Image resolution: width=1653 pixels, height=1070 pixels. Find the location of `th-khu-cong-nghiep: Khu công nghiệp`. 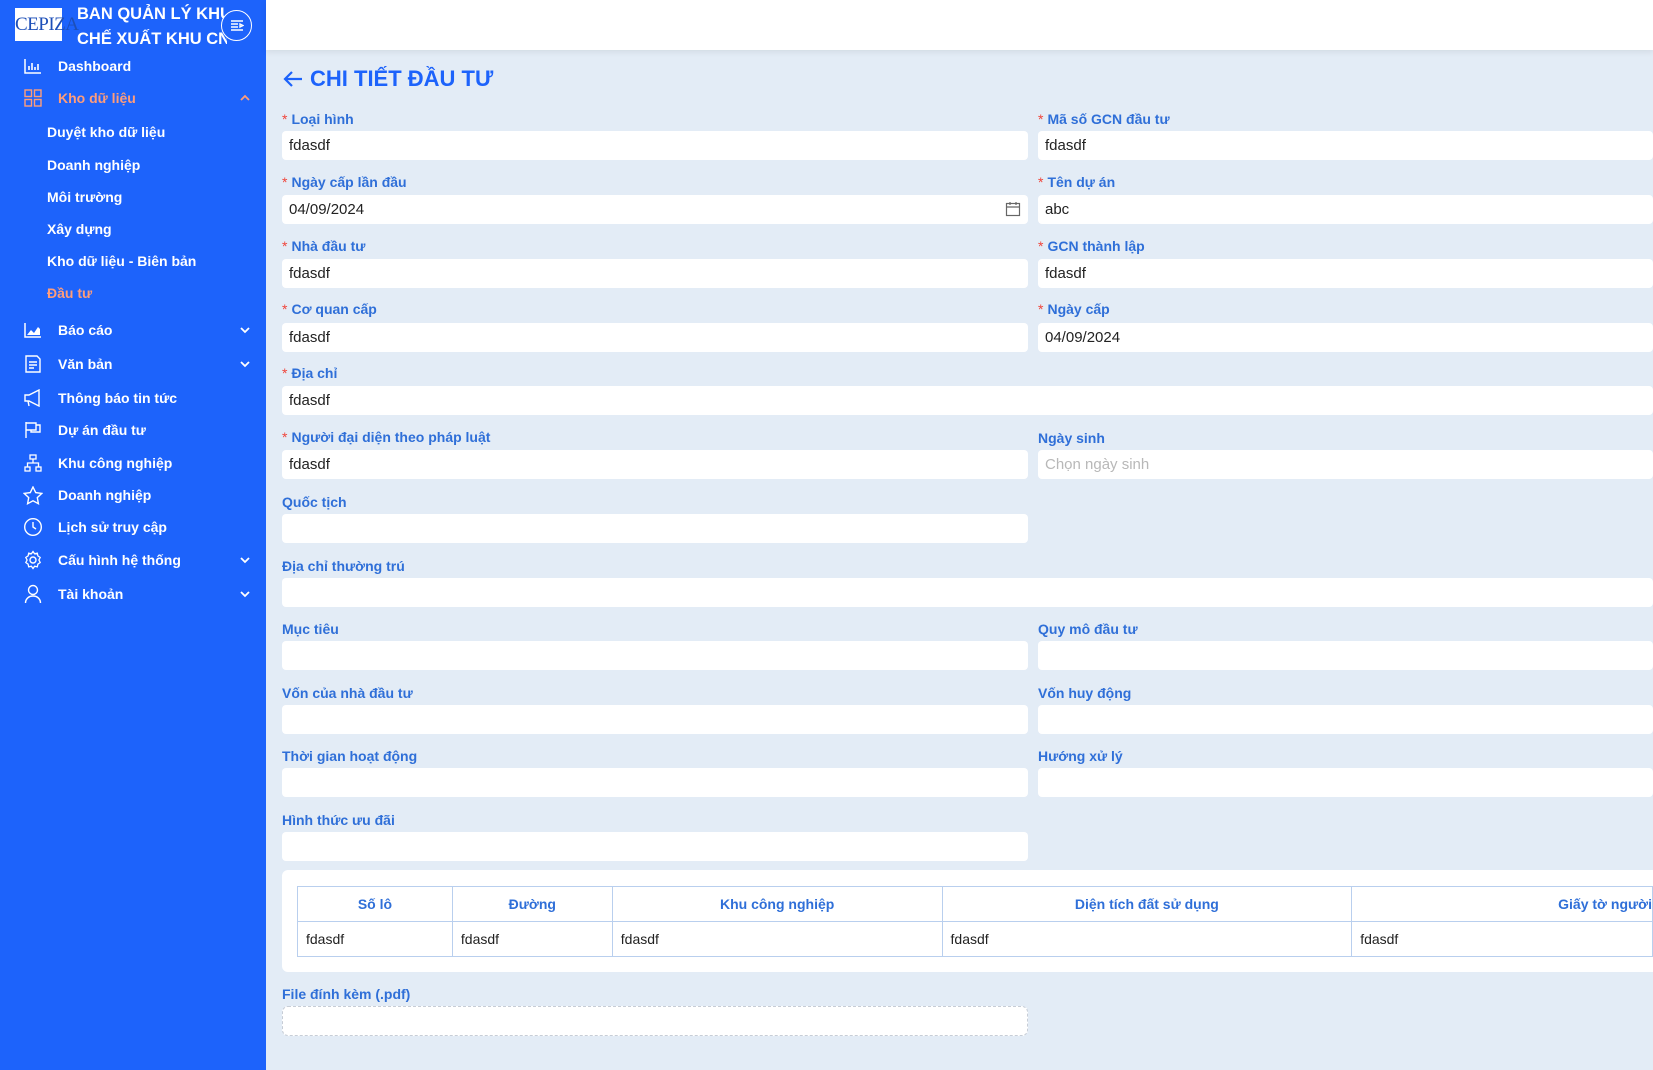

th-khu-cong-nghiep: Khu công nghiệp is located at coordinates (777, 904).